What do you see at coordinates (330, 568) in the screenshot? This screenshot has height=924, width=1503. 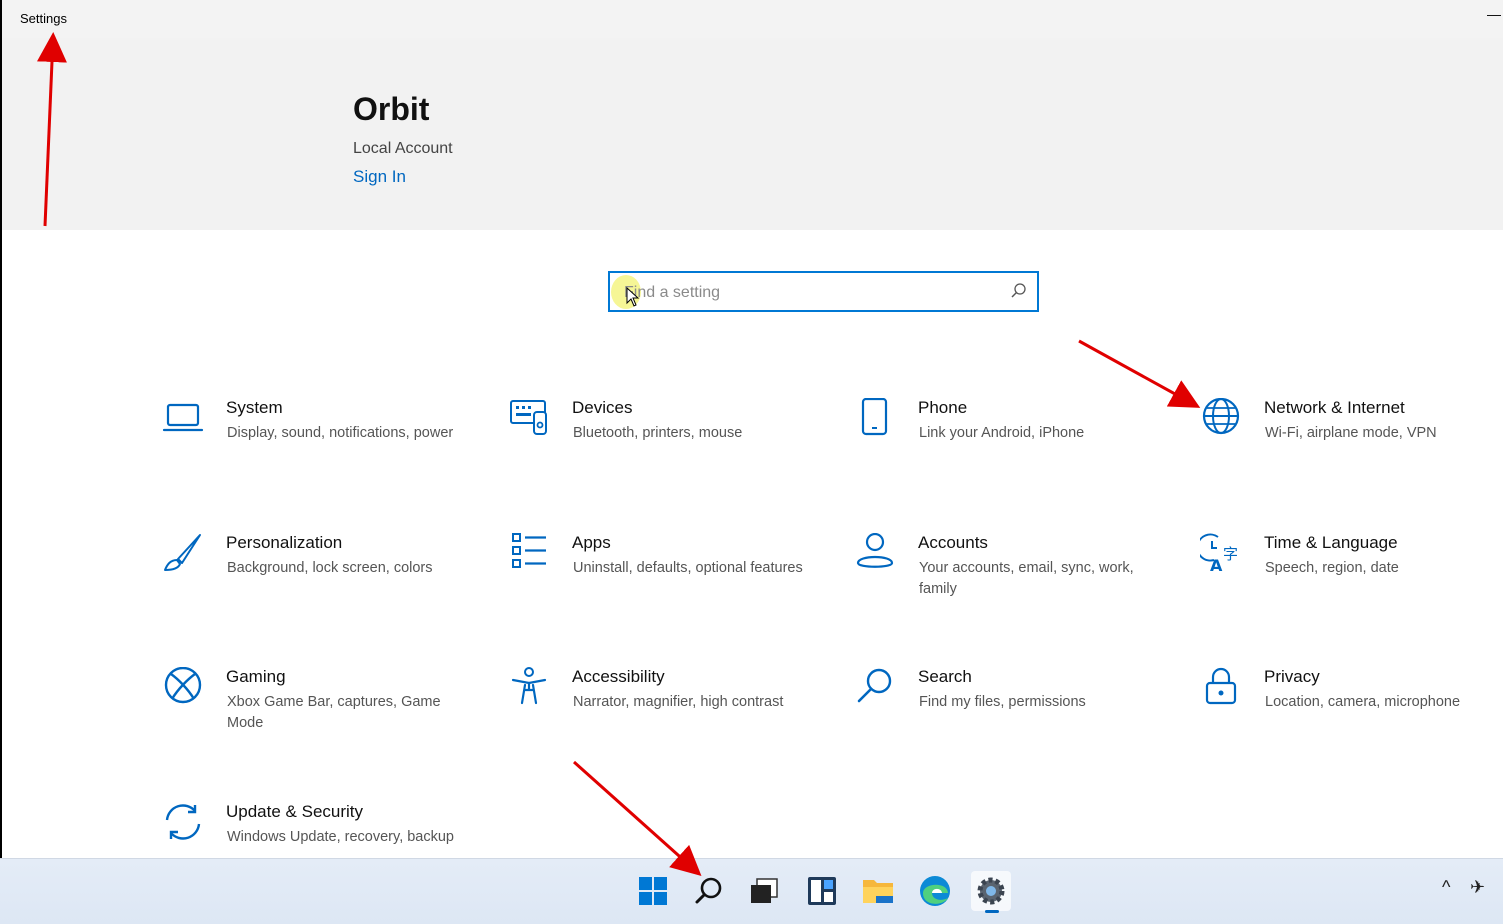 I see `tile-subtitle: Background, lock screen, colors` at bounding box center [330, 568].